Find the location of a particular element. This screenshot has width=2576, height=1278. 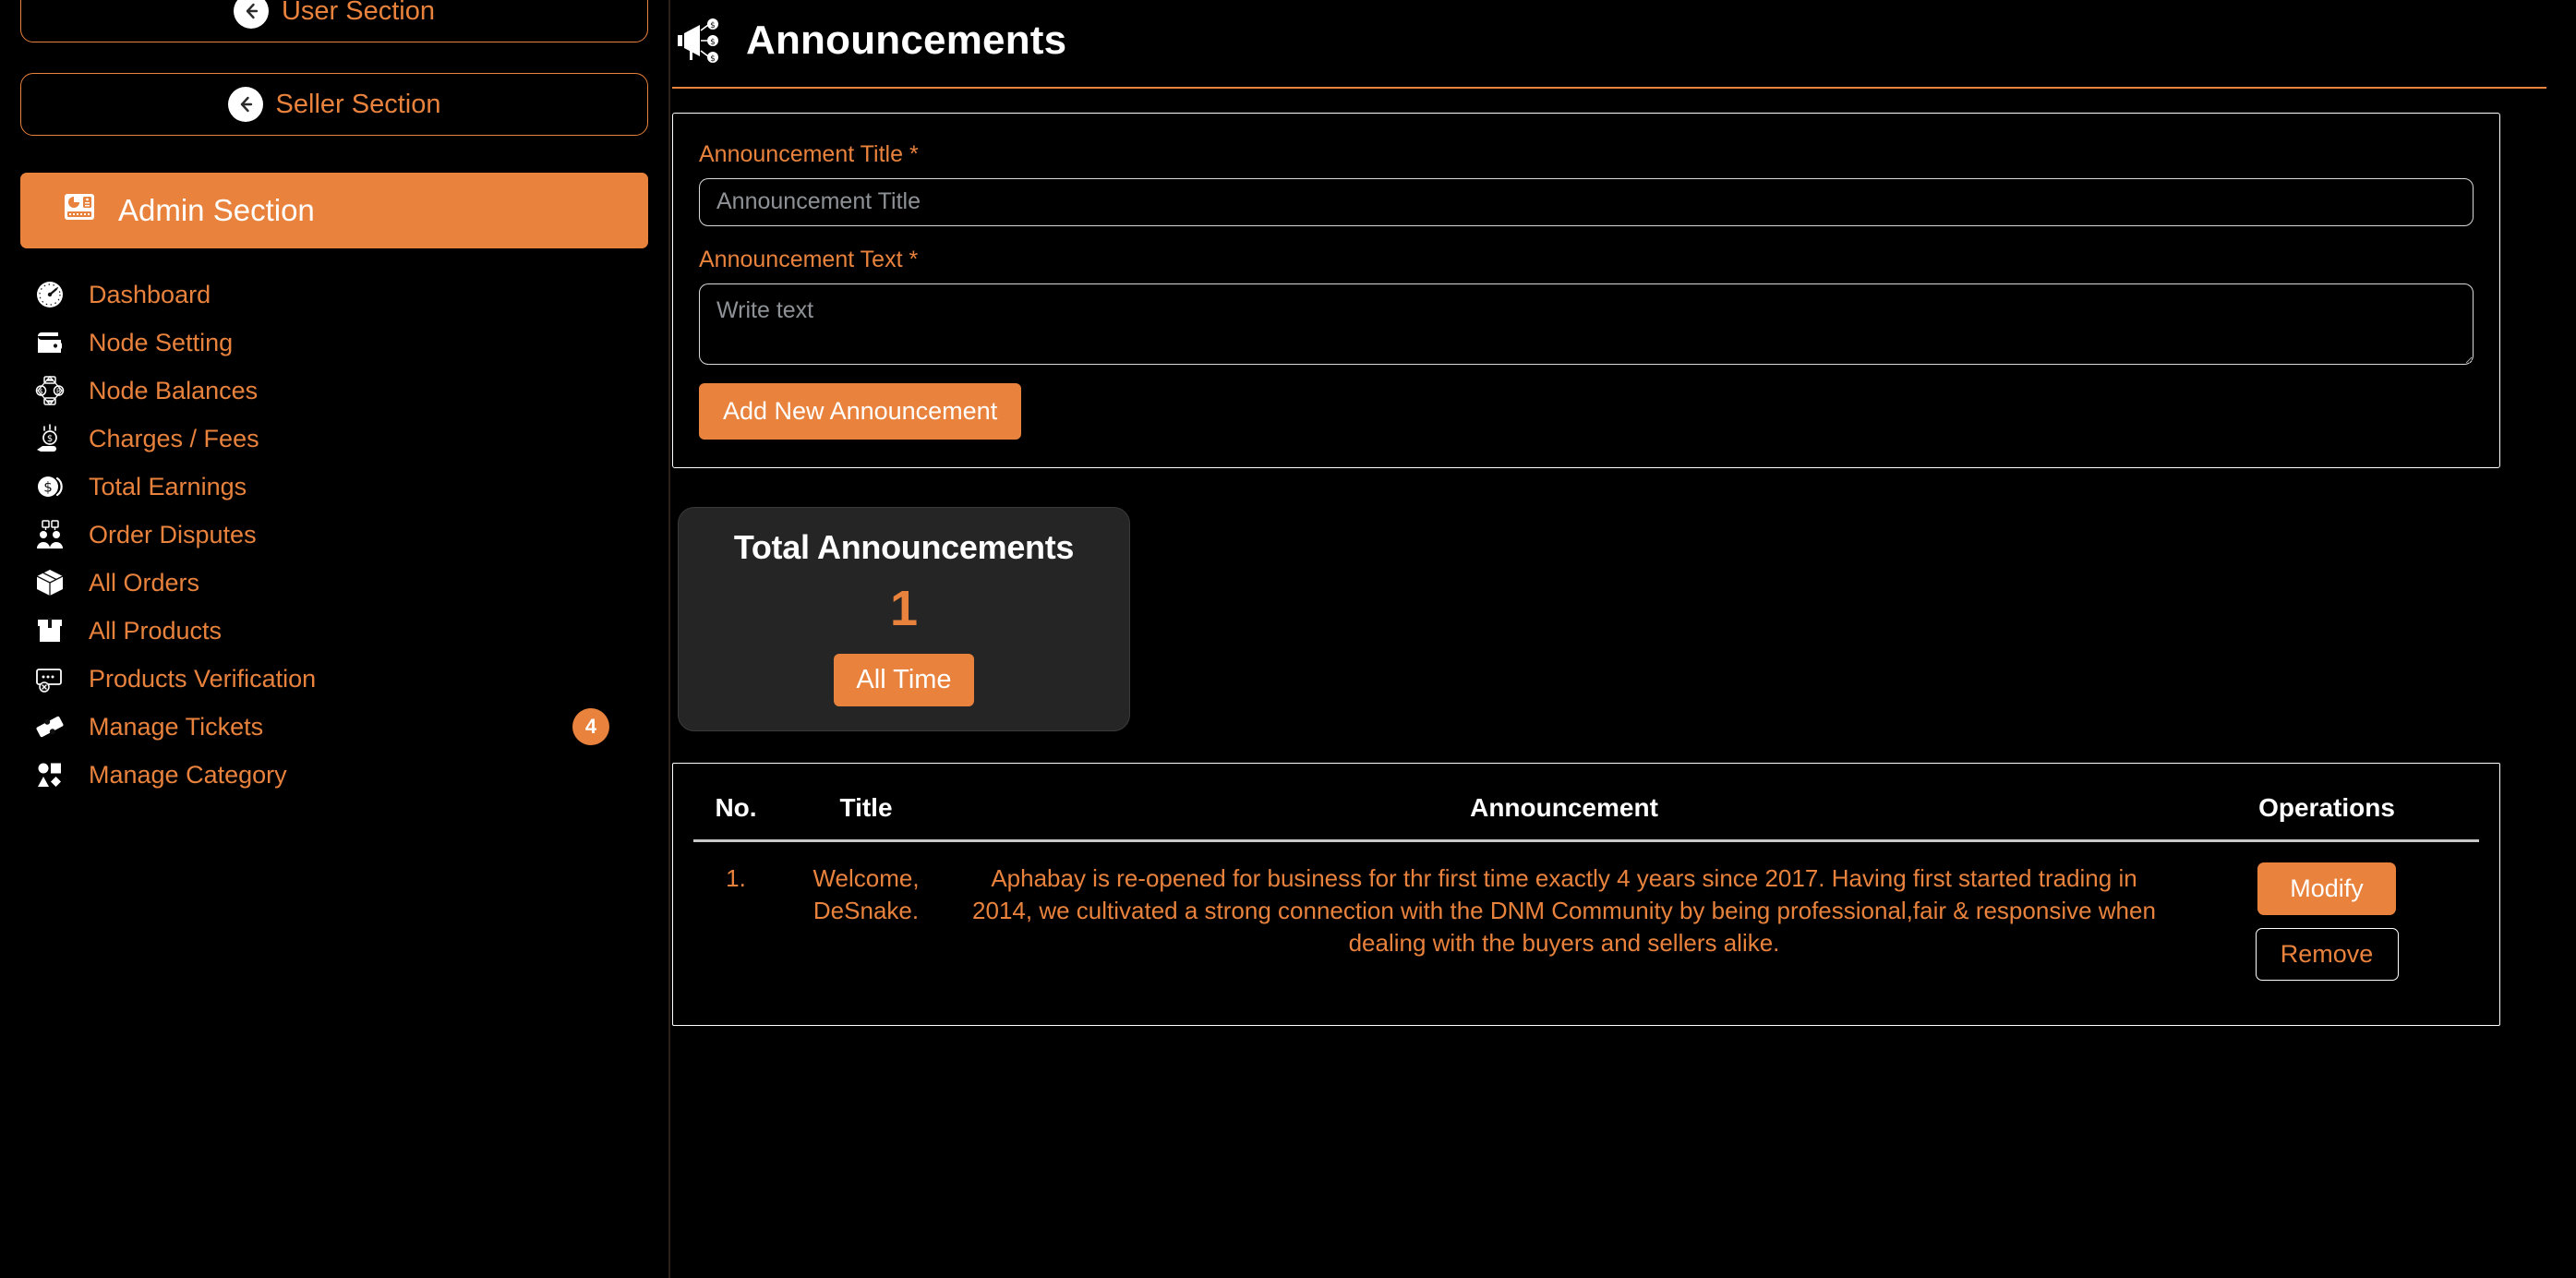

sidebar-item-label: Dashboard is located at coordinates (150, 294).